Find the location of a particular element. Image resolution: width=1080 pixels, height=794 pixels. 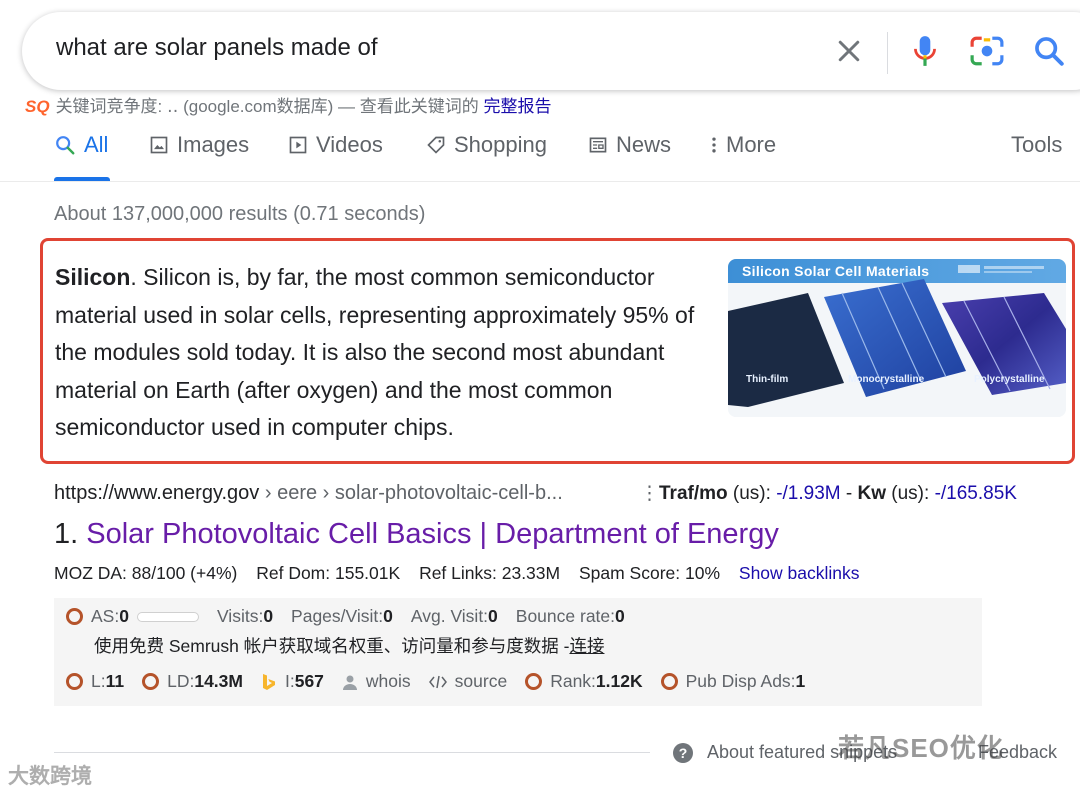

pub-disp-ads-stat: Pub Disp Ads: 1 is located at coordinates (732, 681).